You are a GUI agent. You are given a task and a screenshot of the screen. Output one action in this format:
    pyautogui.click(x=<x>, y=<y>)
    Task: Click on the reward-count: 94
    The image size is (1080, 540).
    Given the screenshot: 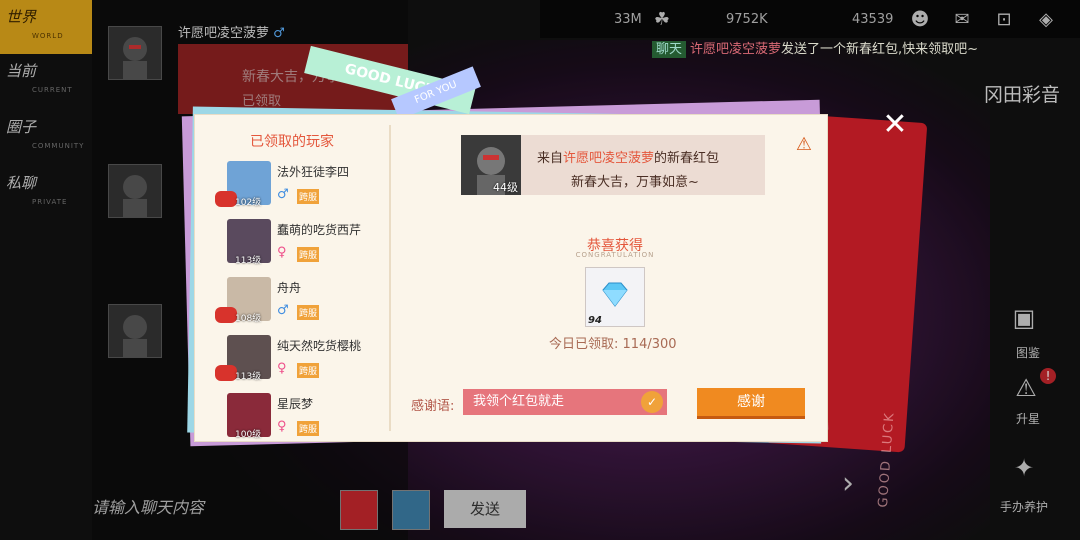 What is the action you would take?
    pyautogui.click(x=595, y=320)
    